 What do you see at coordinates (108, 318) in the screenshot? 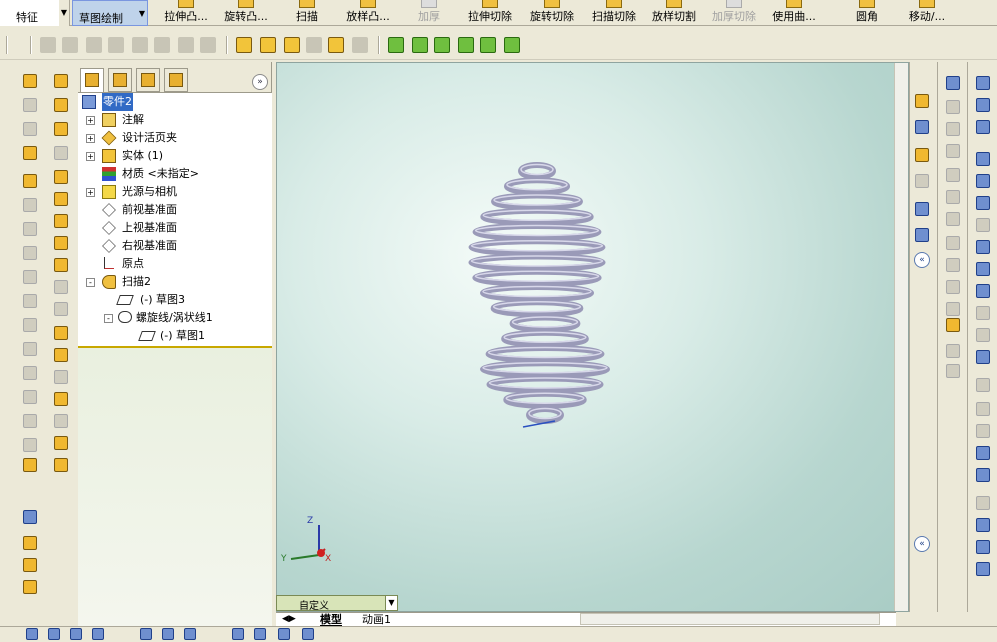
I see `expander-icon: -` at bounding box center [108, 318].